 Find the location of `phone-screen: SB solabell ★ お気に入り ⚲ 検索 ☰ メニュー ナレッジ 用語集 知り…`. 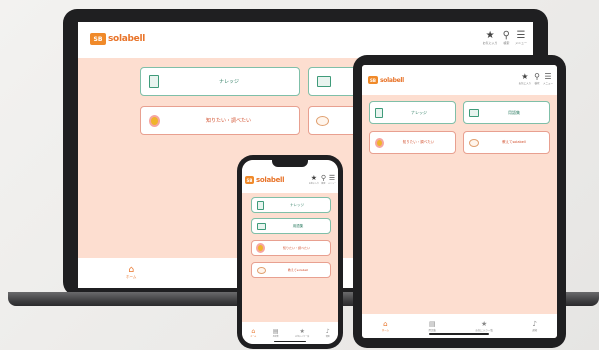

phone-screen: SB solabell ★ お気に入り ⚲ 検索 ☰ メニュー ナレッジ 用語集 知り… is located at coordinates (290, 252).